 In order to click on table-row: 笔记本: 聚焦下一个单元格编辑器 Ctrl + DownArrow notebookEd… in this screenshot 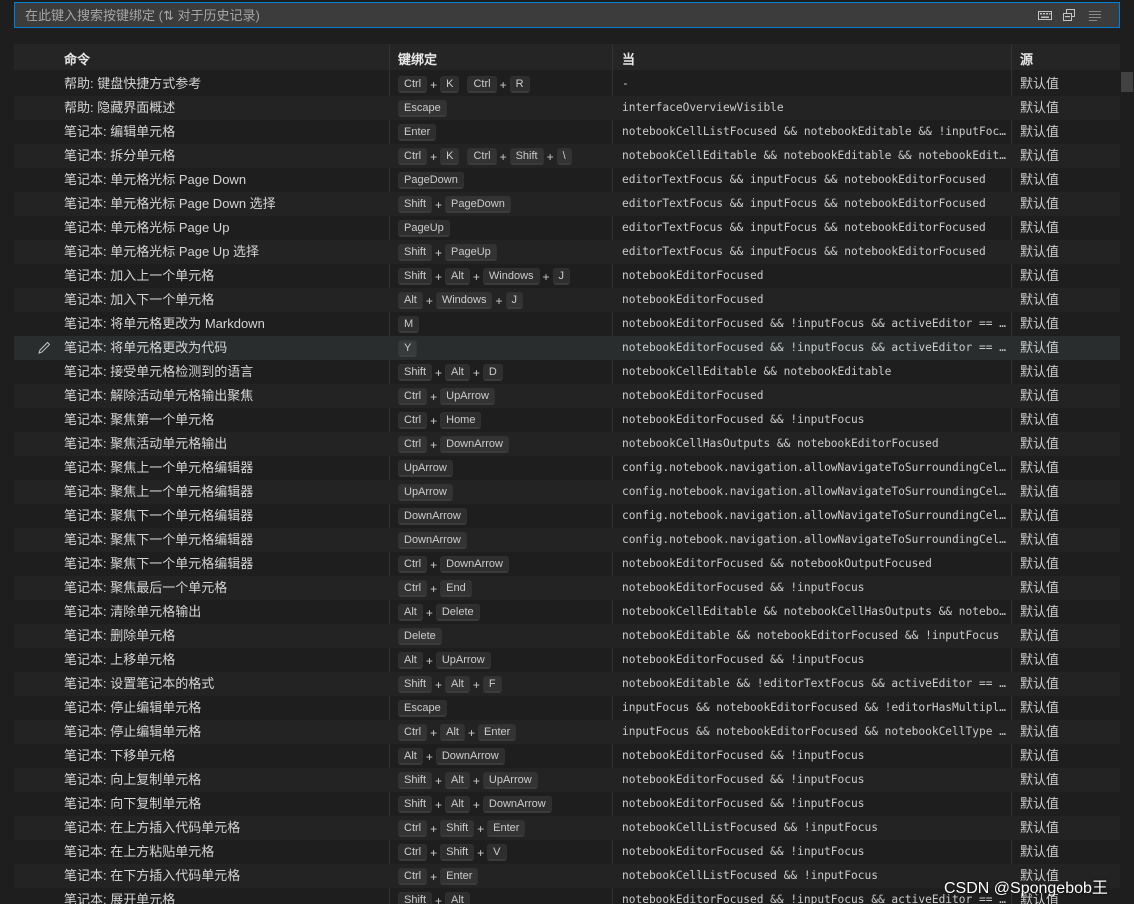, I will do `click(567, 564)`.